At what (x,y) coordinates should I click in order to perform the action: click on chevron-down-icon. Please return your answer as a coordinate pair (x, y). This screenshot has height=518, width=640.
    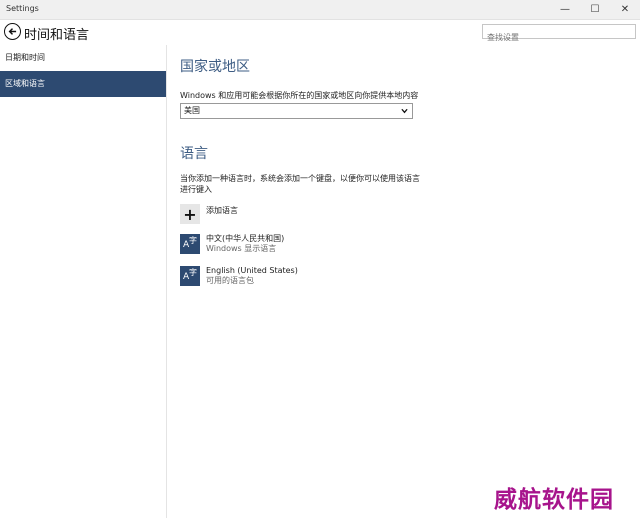
    Looking at the image, I should click on (404, 111).